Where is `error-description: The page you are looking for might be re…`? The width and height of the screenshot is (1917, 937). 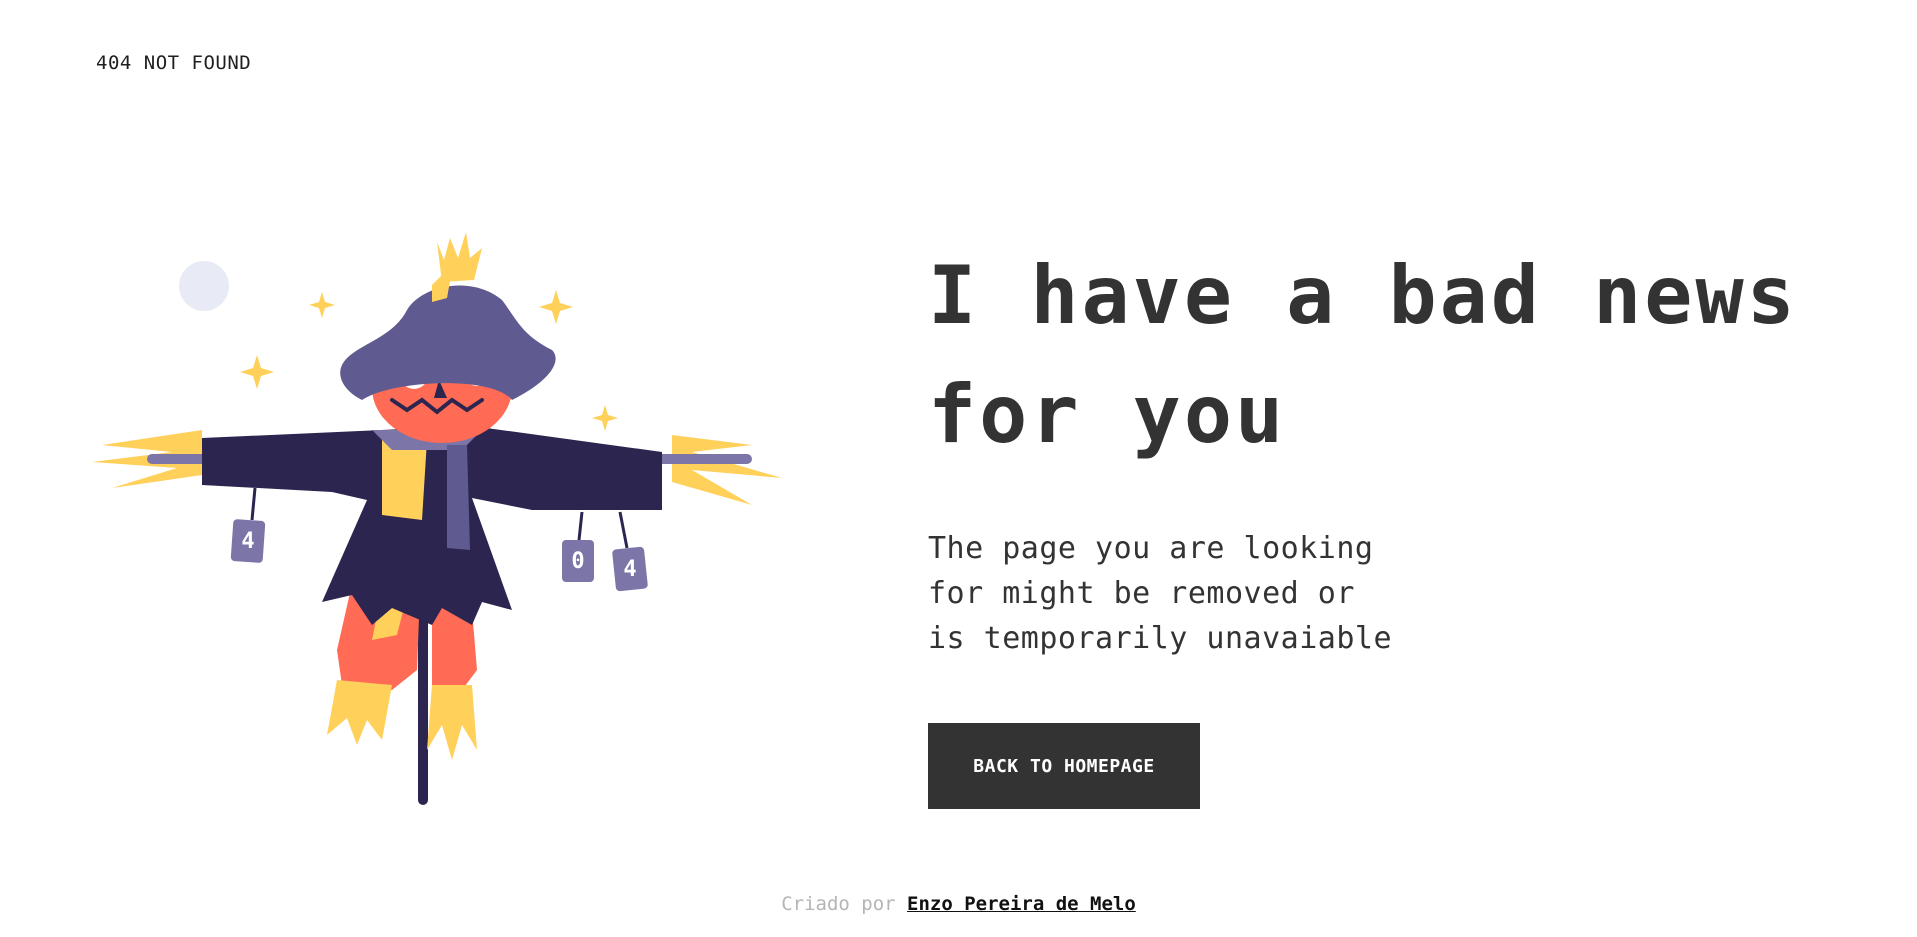
error-description: The page you are looking for might be re… is located at coordinates (1160, 593).